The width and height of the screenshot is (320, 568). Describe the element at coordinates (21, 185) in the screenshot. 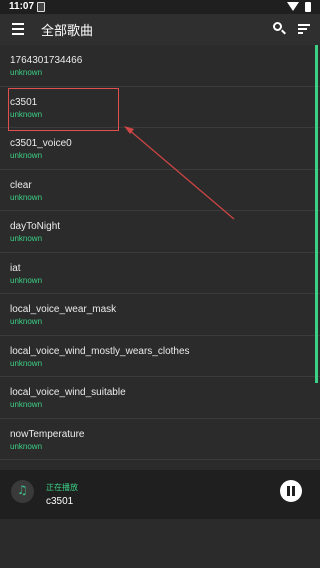

I see `song-title: clear` at that location.